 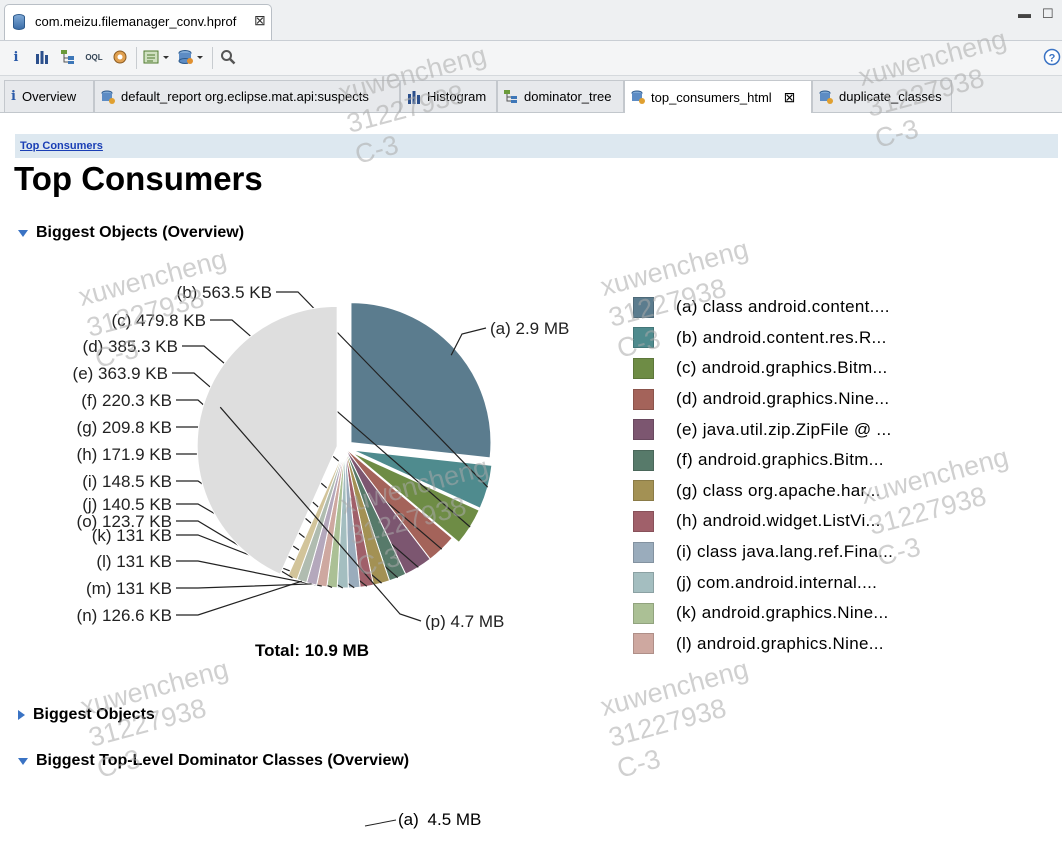 What do you see at coordinates (157, 57) in the screenshot?
I see `run-report-icon` at bounding box center [157, 57].